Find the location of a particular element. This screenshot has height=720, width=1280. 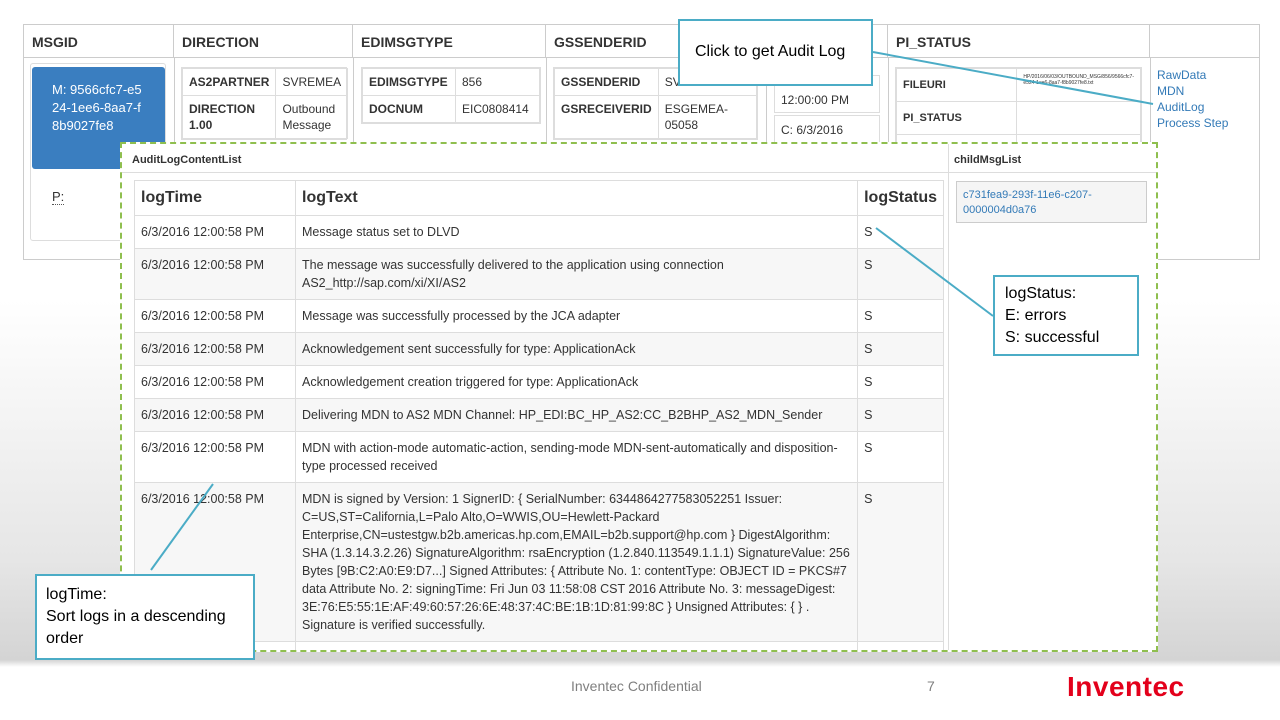

callout-line: logStatus: is located at coordinates (1041, 293).